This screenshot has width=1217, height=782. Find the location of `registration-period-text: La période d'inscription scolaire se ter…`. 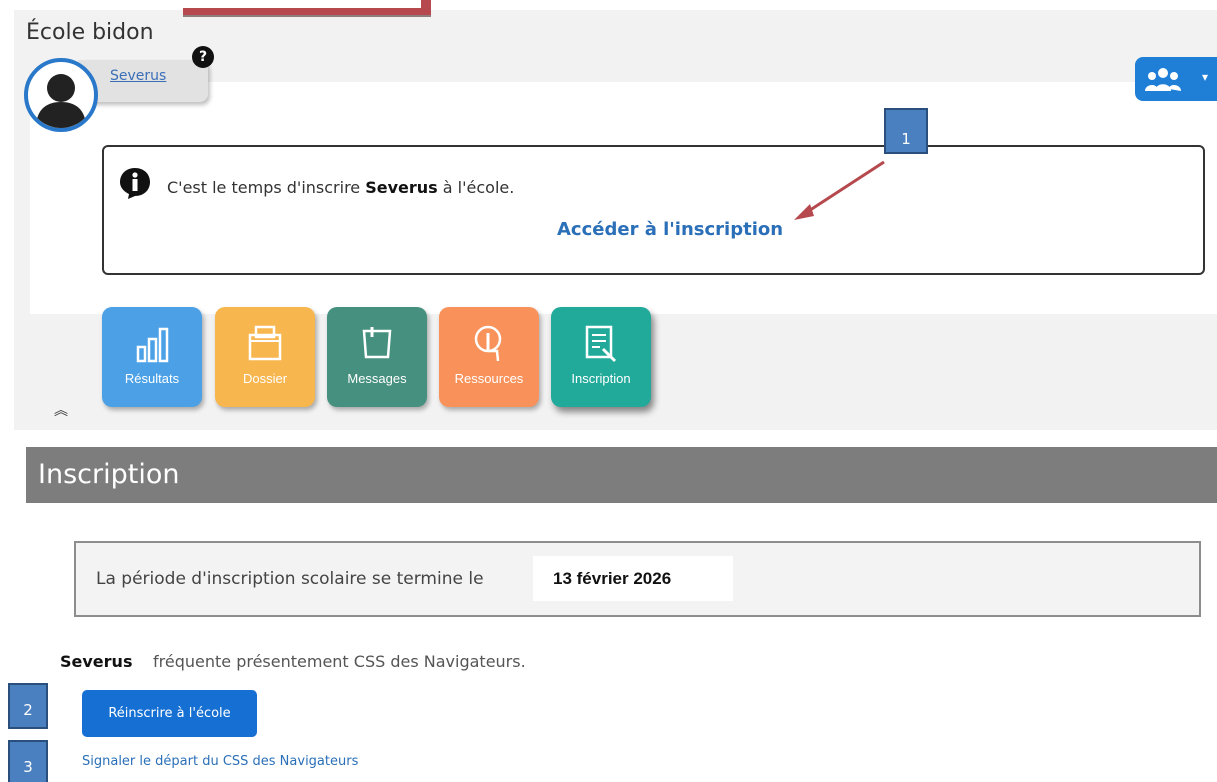

registration-period-text: La période d'inscription scolaire se ter… is located at coordinates (290, 579).